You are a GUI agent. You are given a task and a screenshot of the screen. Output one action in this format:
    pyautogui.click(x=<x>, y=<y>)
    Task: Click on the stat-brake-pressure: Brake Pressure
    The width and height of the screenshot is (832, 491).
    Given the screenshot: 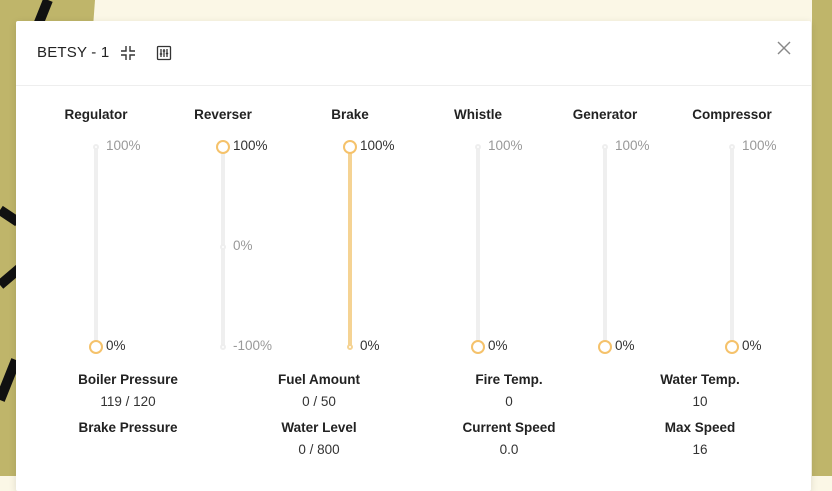 What is the action you would take?
    pyautogui.click(x=128, y=439)
    